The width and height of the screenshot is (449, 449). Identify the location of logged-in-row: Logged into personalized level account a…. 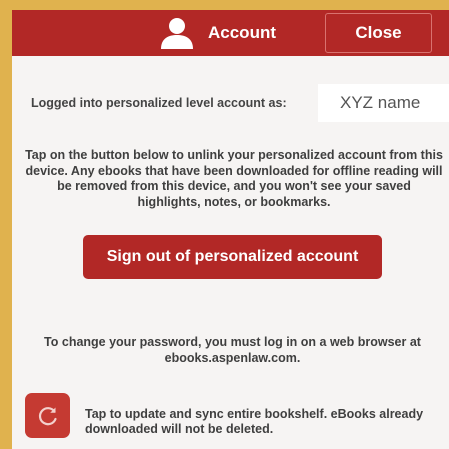
(230, 103).